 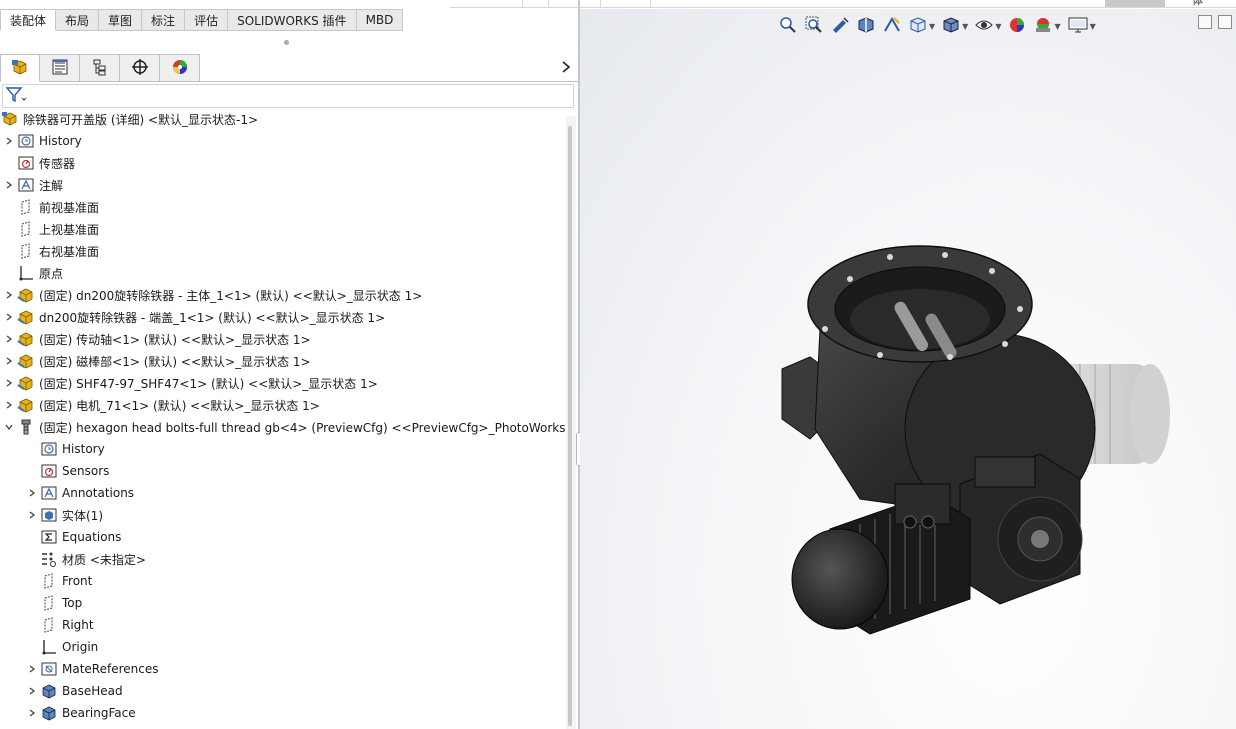 What do you see at coordinates (921, 26) in the screenshot?
I see `view-orientation-button: ▼` at bounding box center [921, 26].